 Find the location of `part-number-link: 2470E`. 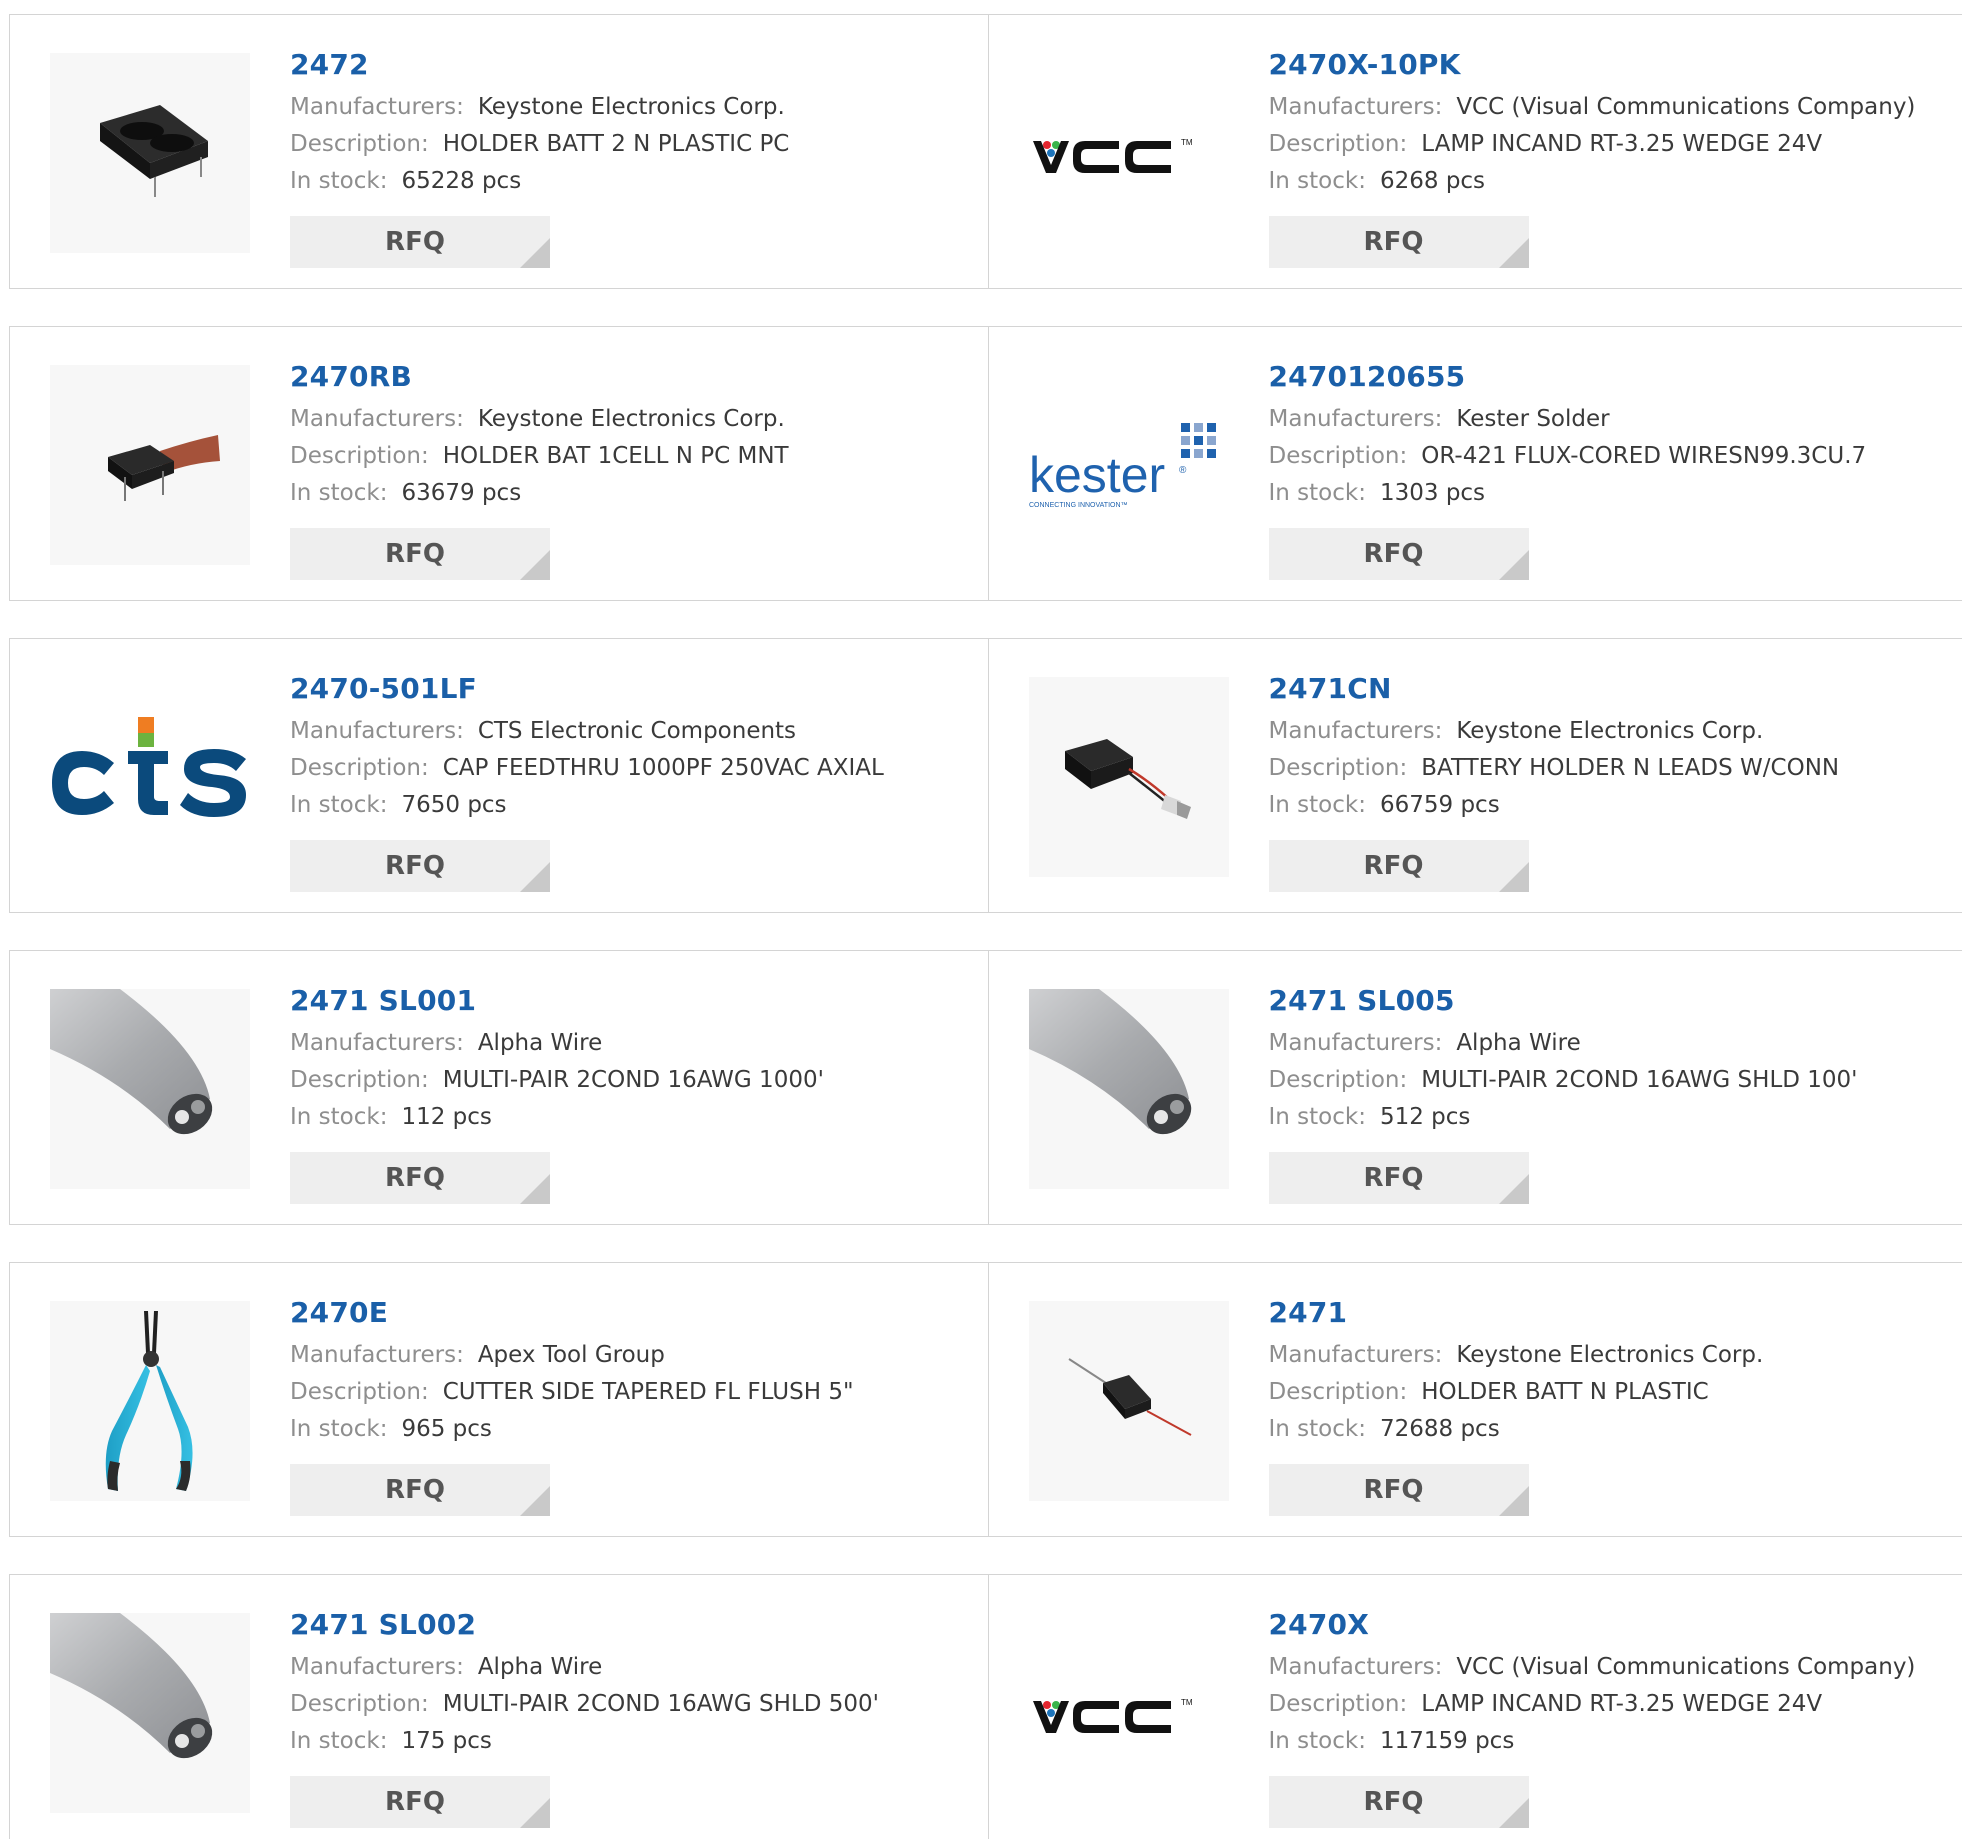

part-number-link: 2470E is located at coordinates (572, 1315).